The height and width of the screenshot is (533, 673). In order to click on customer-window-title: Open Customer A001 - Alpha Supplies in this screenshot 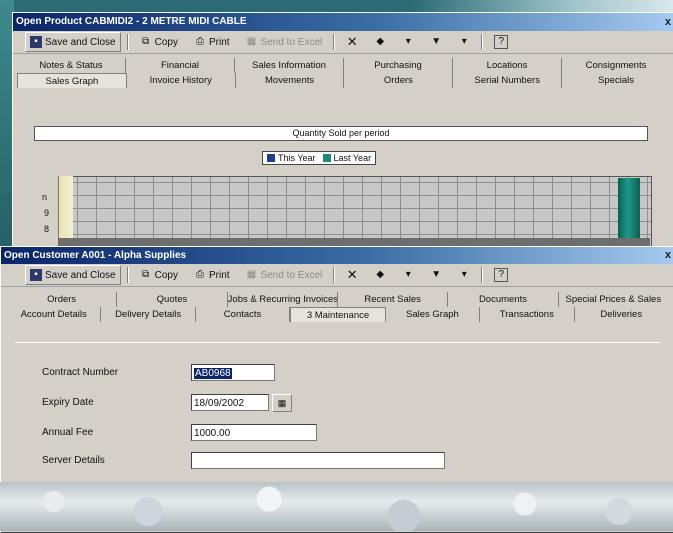, I will do `click(95, 255)`.